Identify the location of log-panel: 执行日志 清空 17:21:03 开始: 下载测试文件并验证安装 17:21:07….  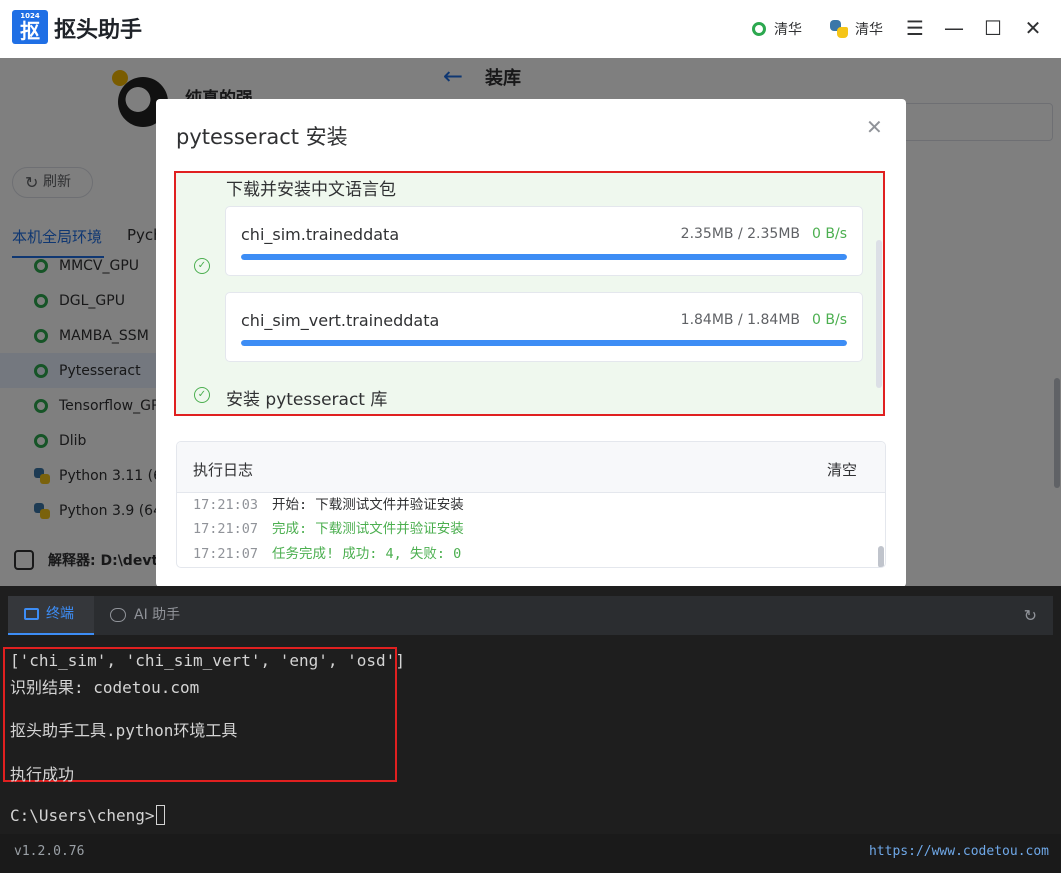
(531, 504).